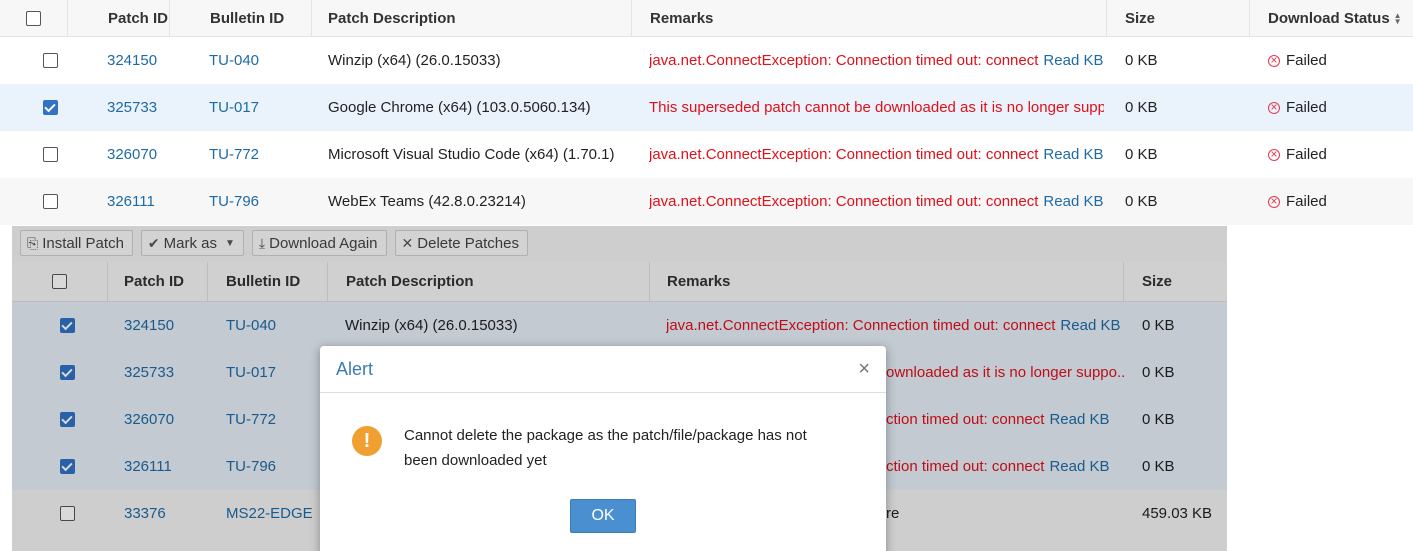  What do you see at coordinates (414, 60) in the screenshot?
I see `patch-description: Winzip (x64) (26.0.15033)` at bounding box center [414, 60].